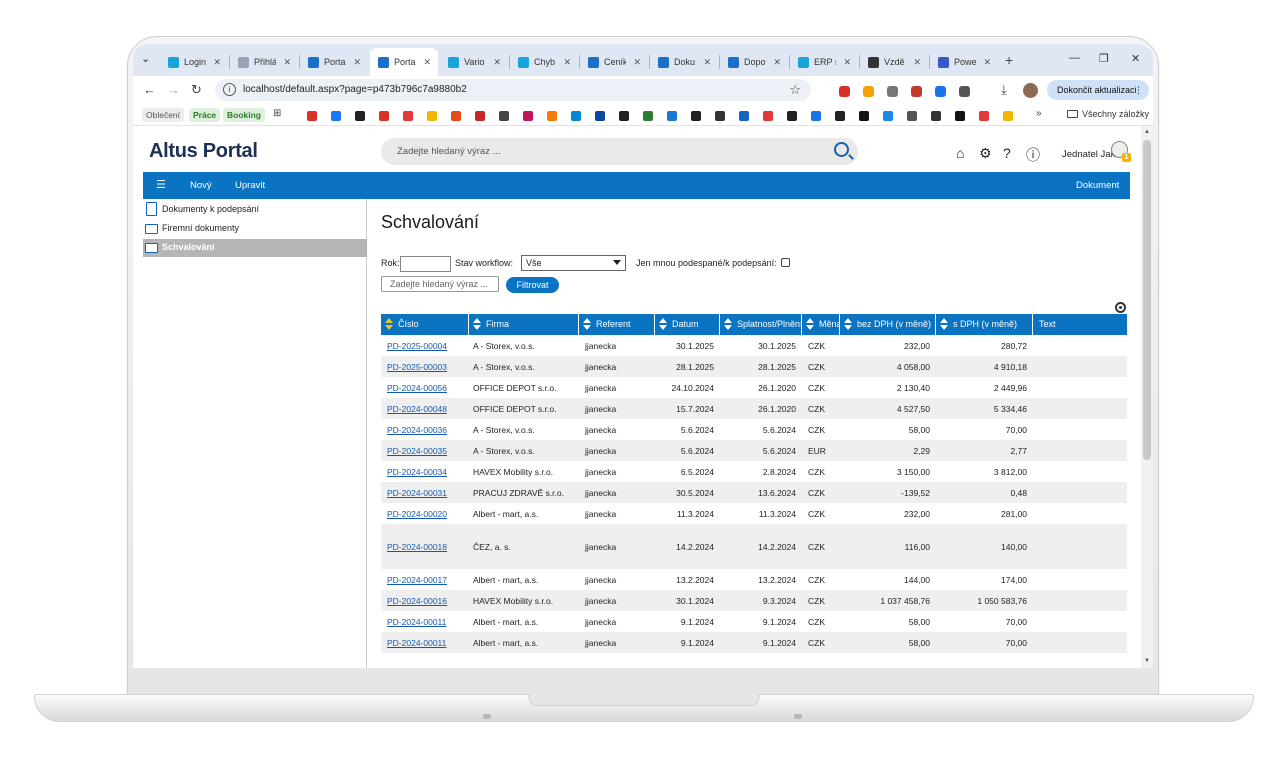 The image size is (1276, 766). I want to click on gear-icon: ⚙, so click(985, 153).